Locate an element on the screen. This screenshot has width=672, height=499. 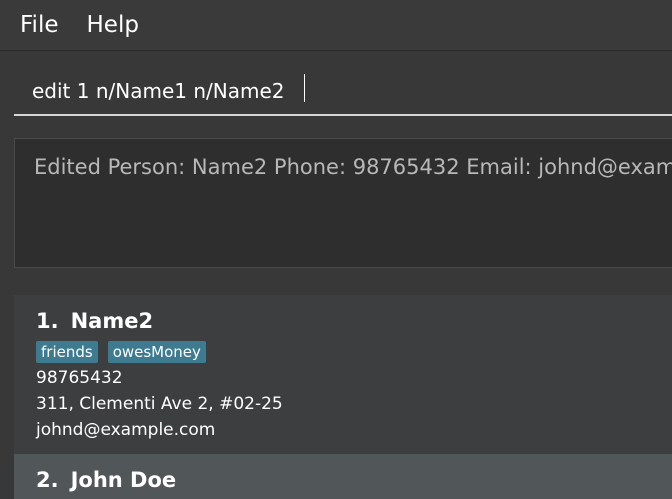
person-card: 2. John Doe is located at coordinates (343, 476).